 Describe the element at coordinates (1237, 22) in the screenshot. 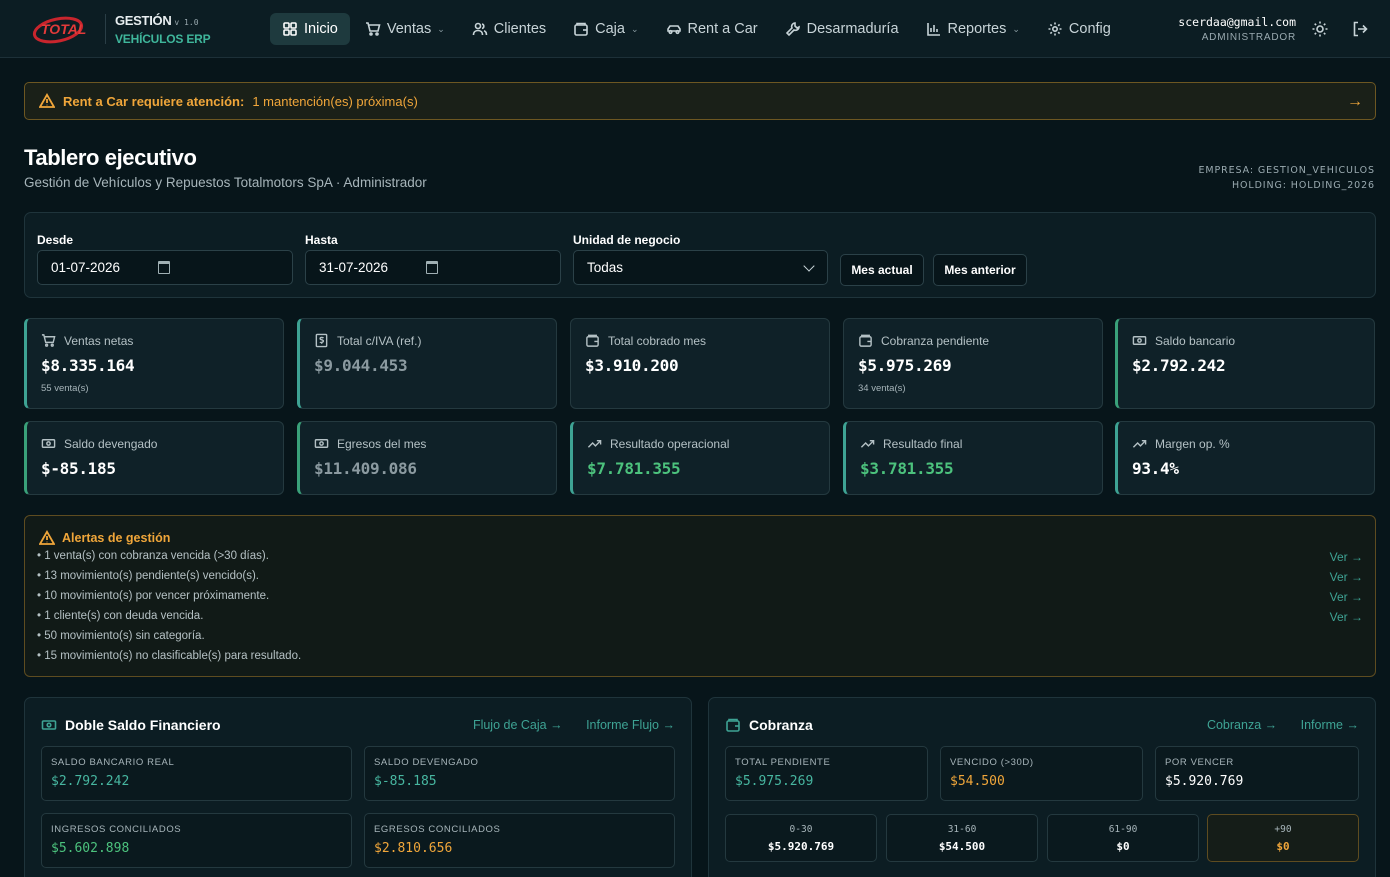

I see `user-email: scerdaa@gmail.com` at that location.